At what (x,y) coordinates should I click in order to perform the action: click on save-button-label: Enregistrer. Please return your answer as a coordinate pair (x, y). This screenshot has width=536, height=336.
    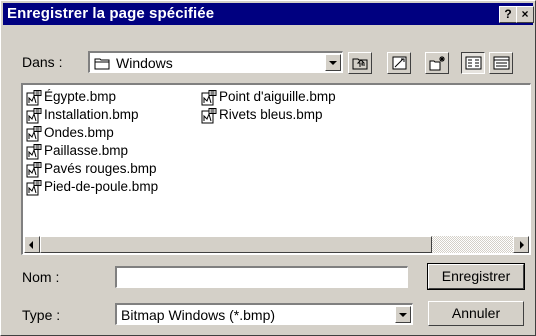
    Looking at the image, I should click on (476, 276).